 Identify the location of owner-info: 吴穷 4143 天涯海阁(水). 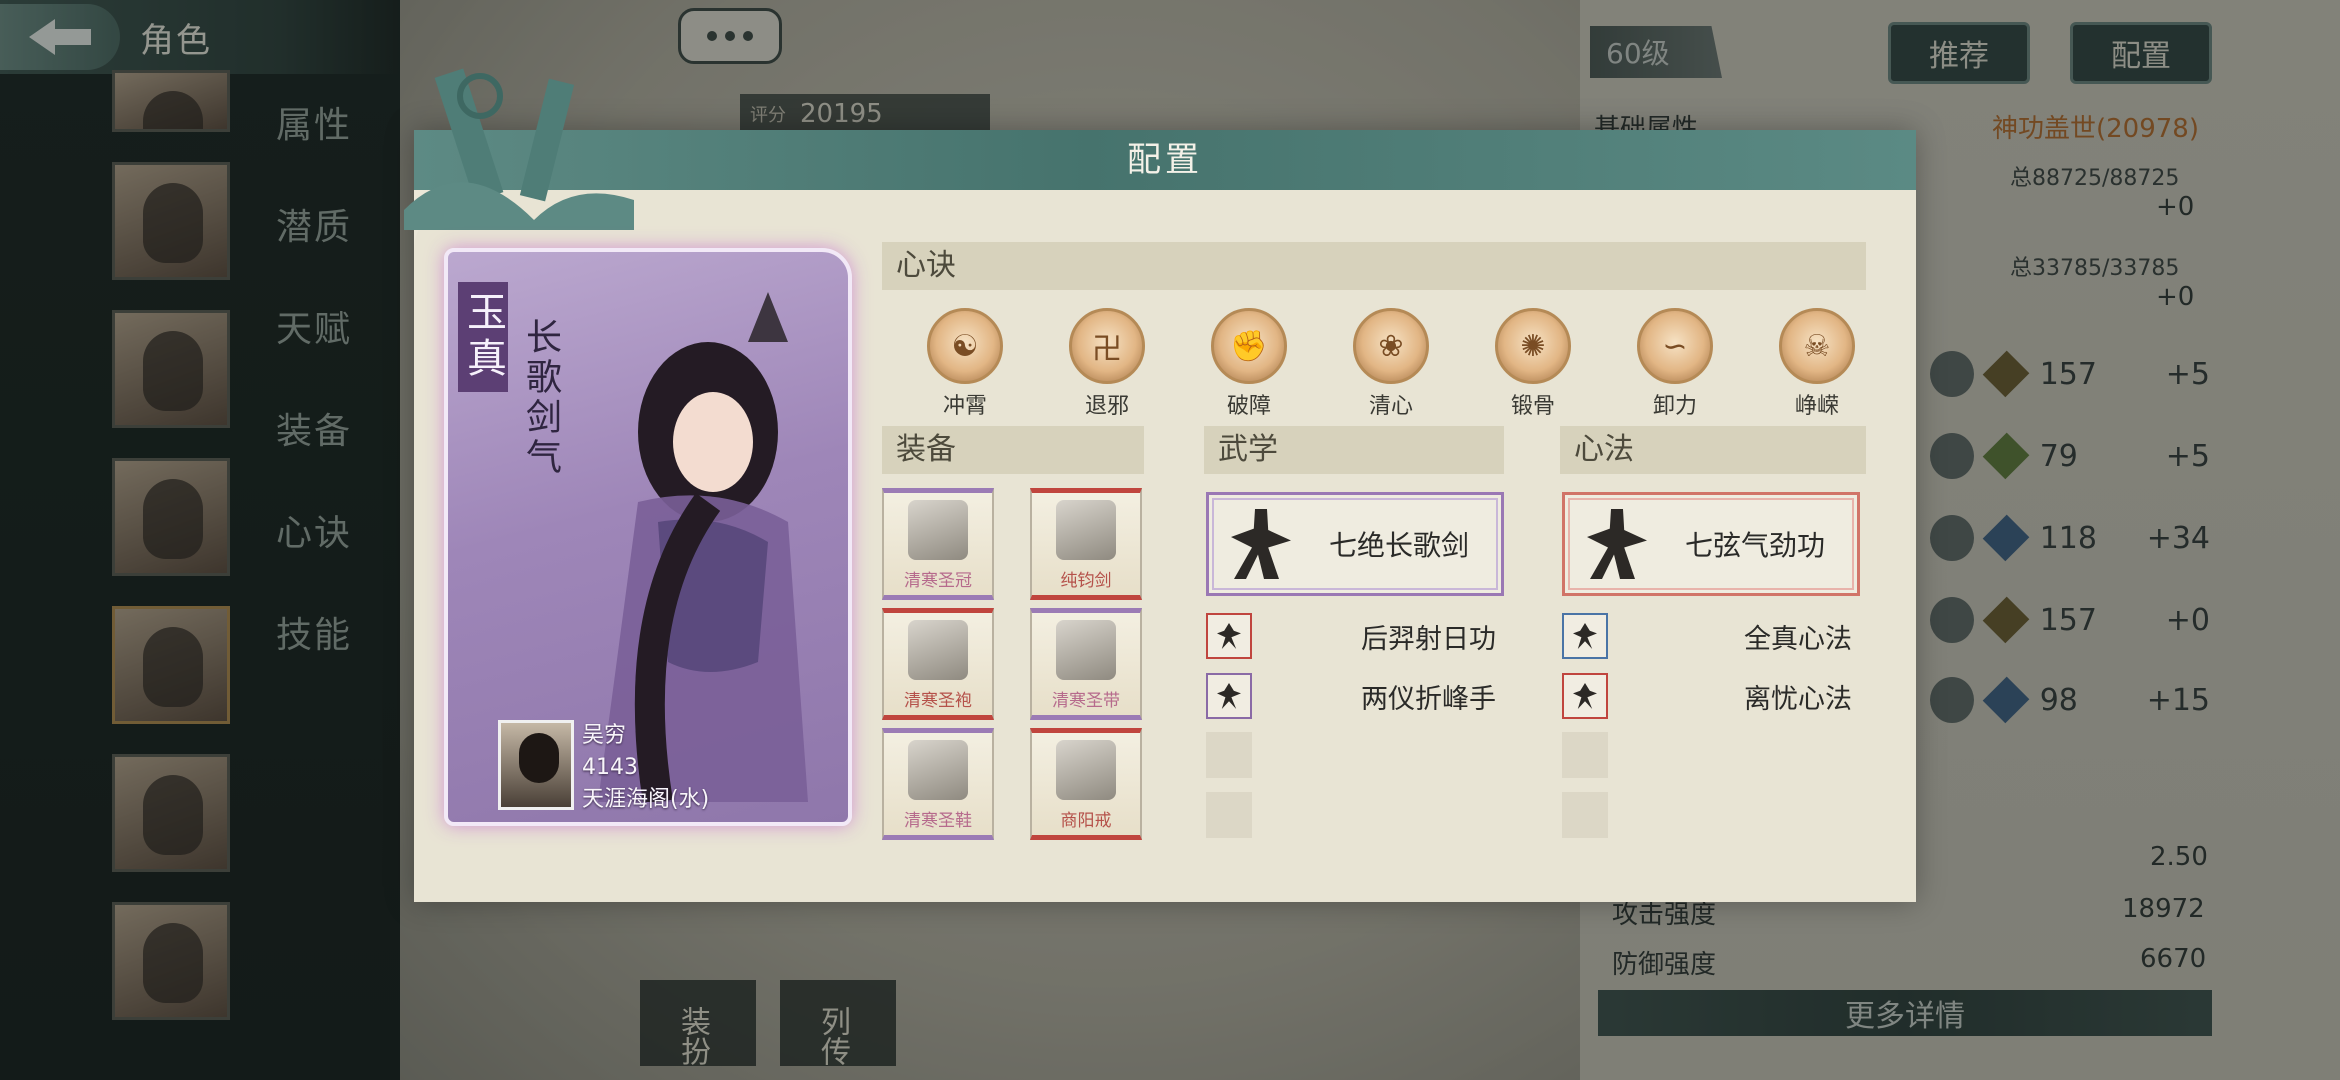
(603, 768).